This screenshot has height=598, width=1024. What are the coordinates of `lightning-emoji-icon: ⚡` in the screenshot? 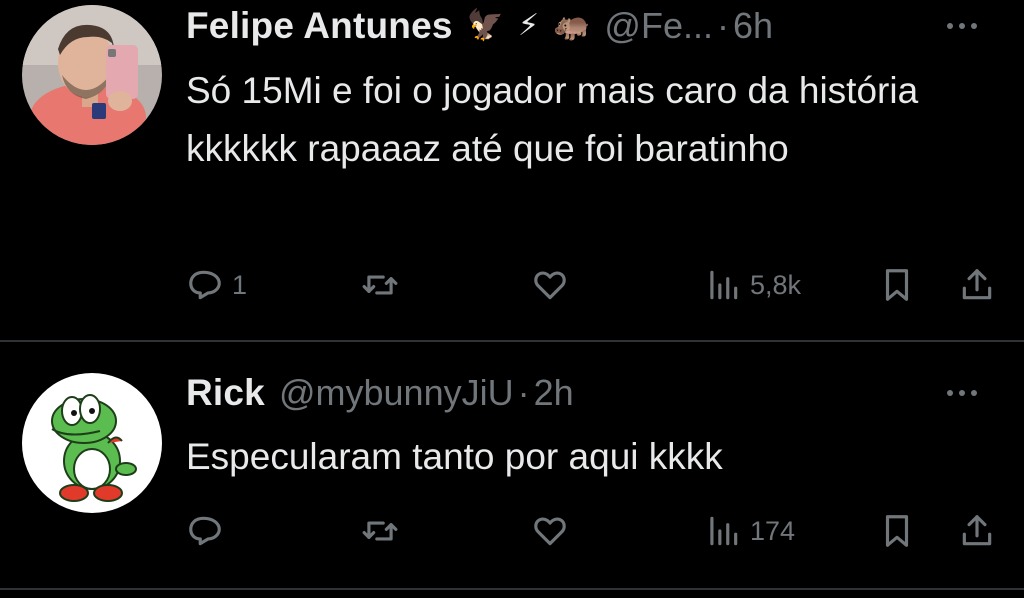 It's located at (528, 25).